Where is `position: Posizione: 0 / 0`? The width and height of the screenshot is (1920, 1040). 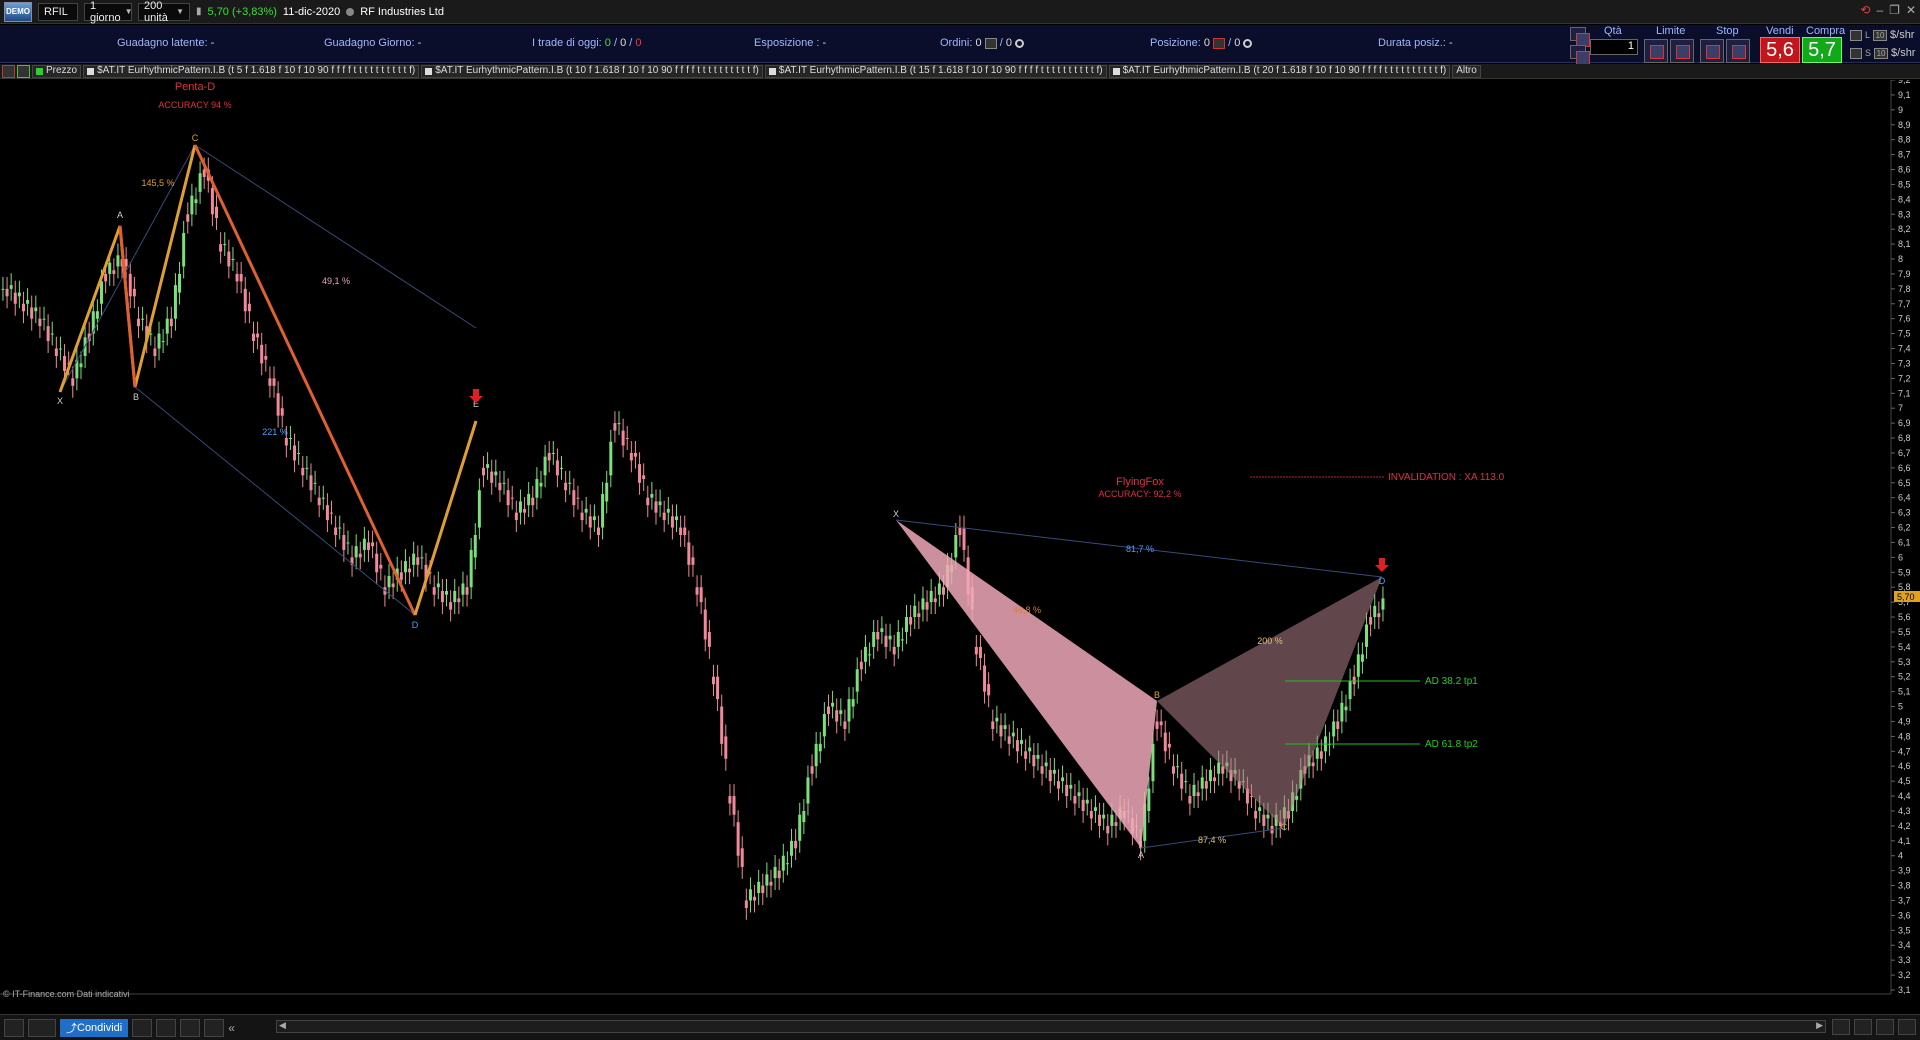 position: Posizione: 0 / 0 is located at coordinates (1201, 43).